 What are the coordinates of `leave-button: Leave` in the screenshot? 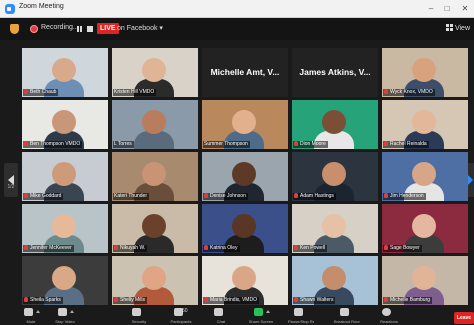 It's located at (464, 318).